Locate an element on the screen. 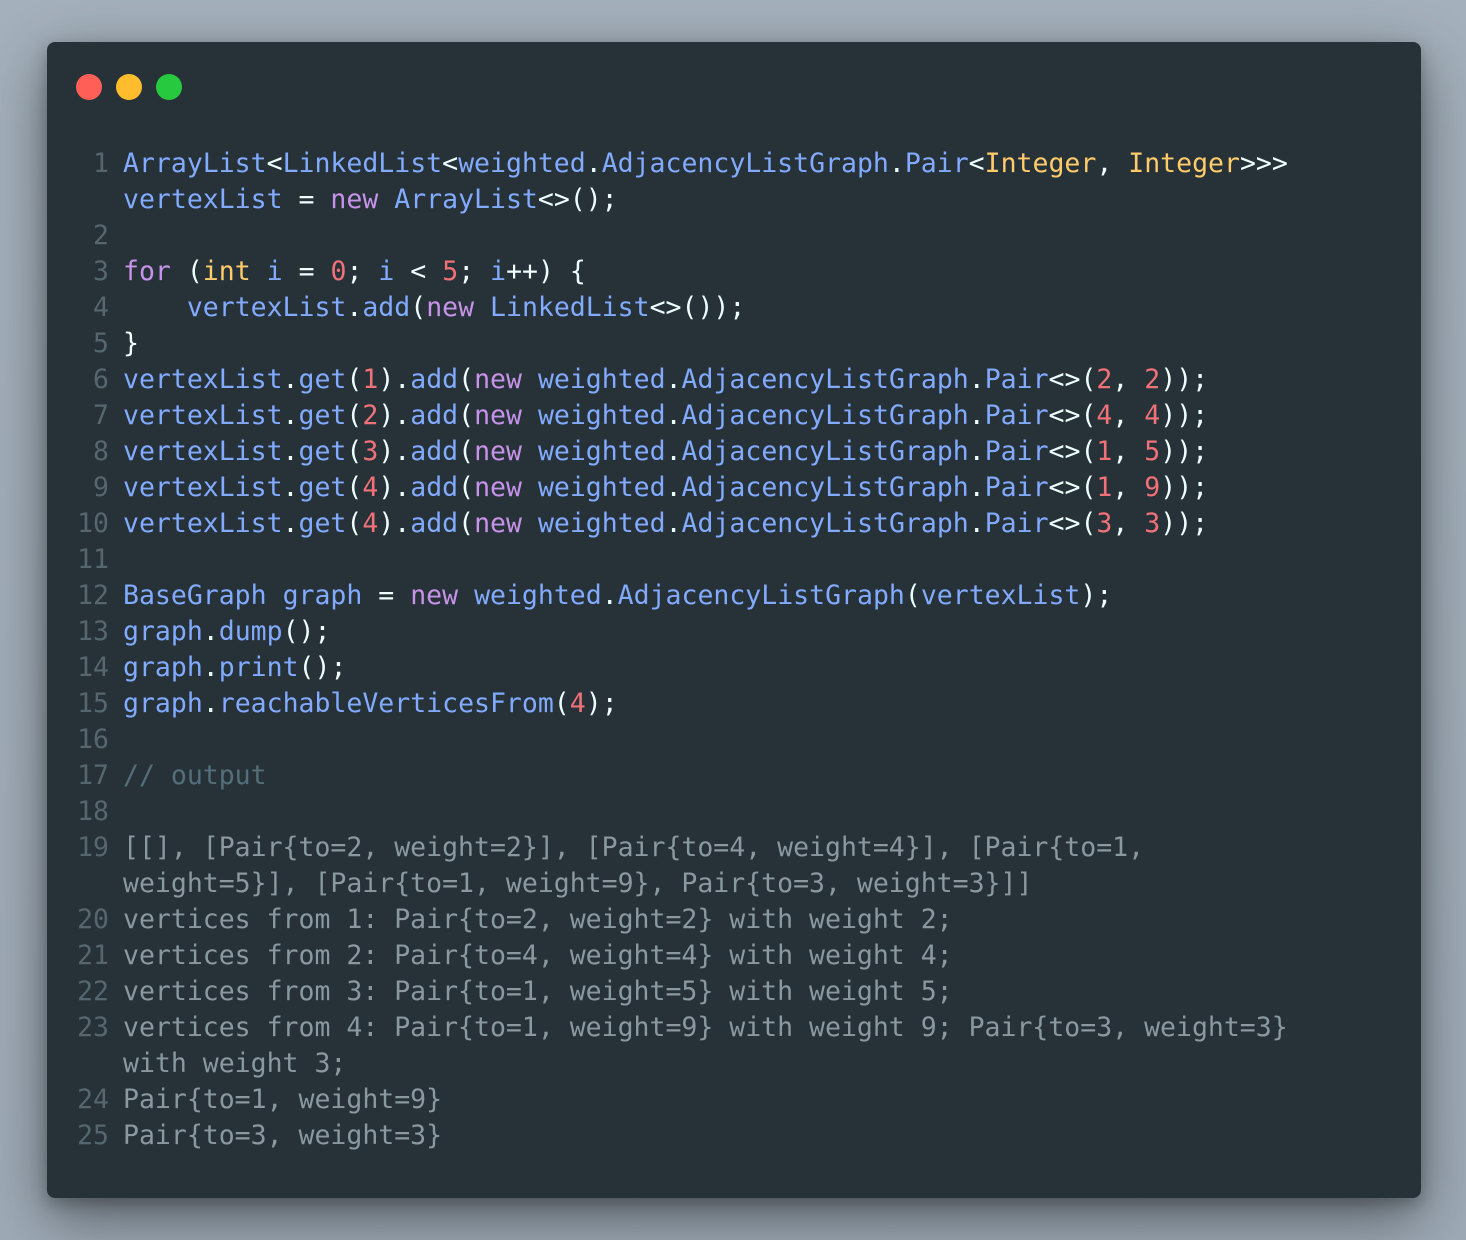 Image resolution: width=1466 pixels, height=1240 pixels. line-number: 14 is located at coordinates (93, 667).